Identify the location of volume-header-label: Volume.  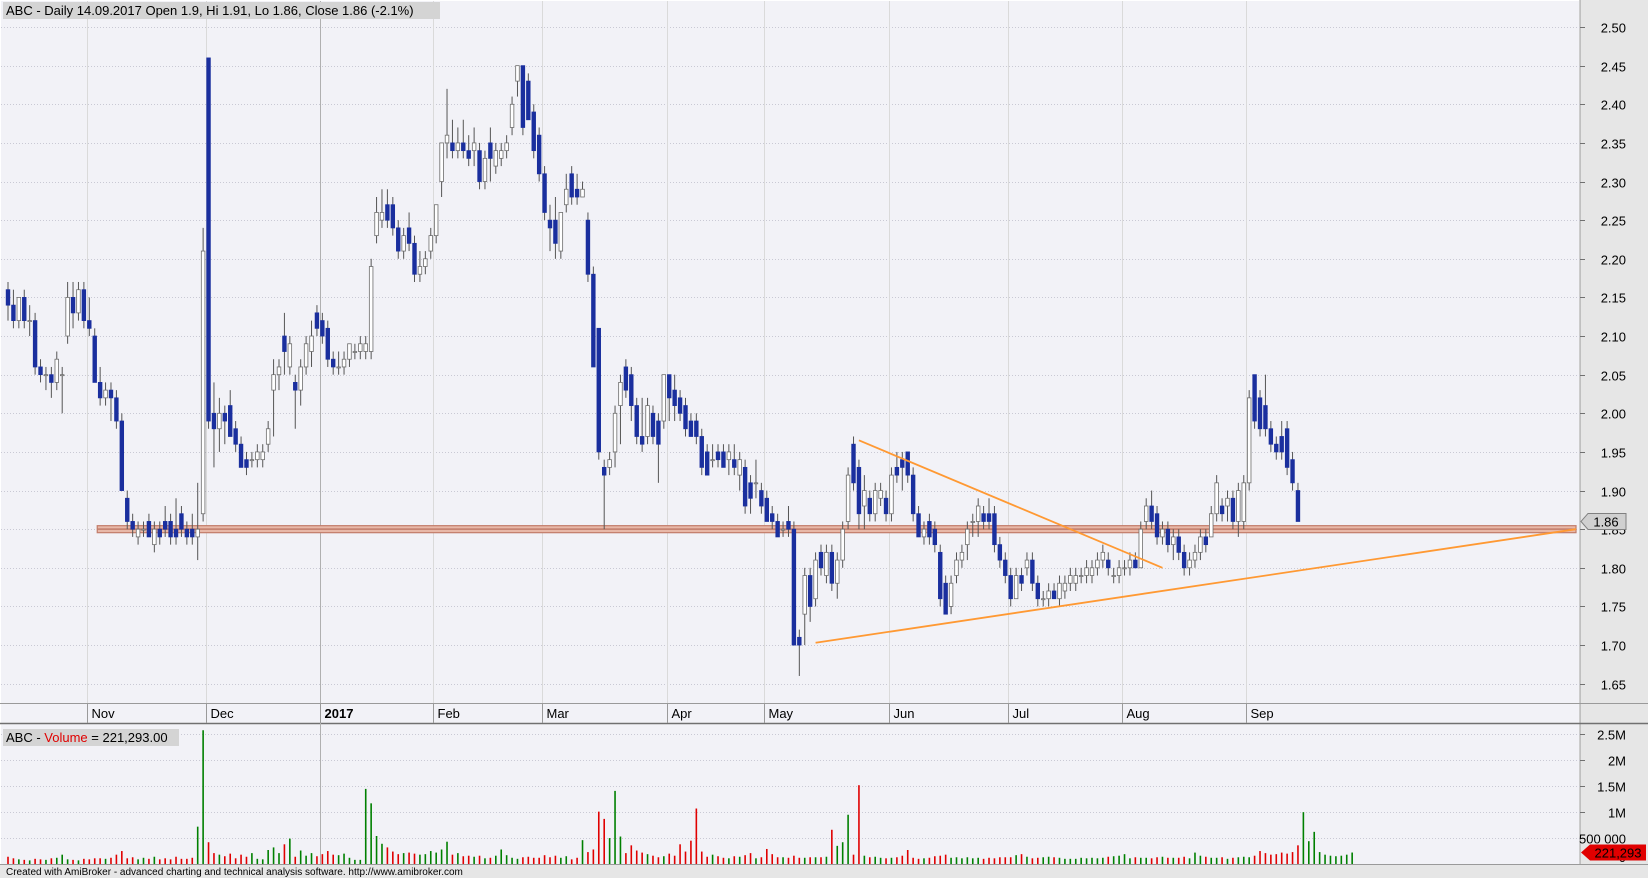
(65, 737).